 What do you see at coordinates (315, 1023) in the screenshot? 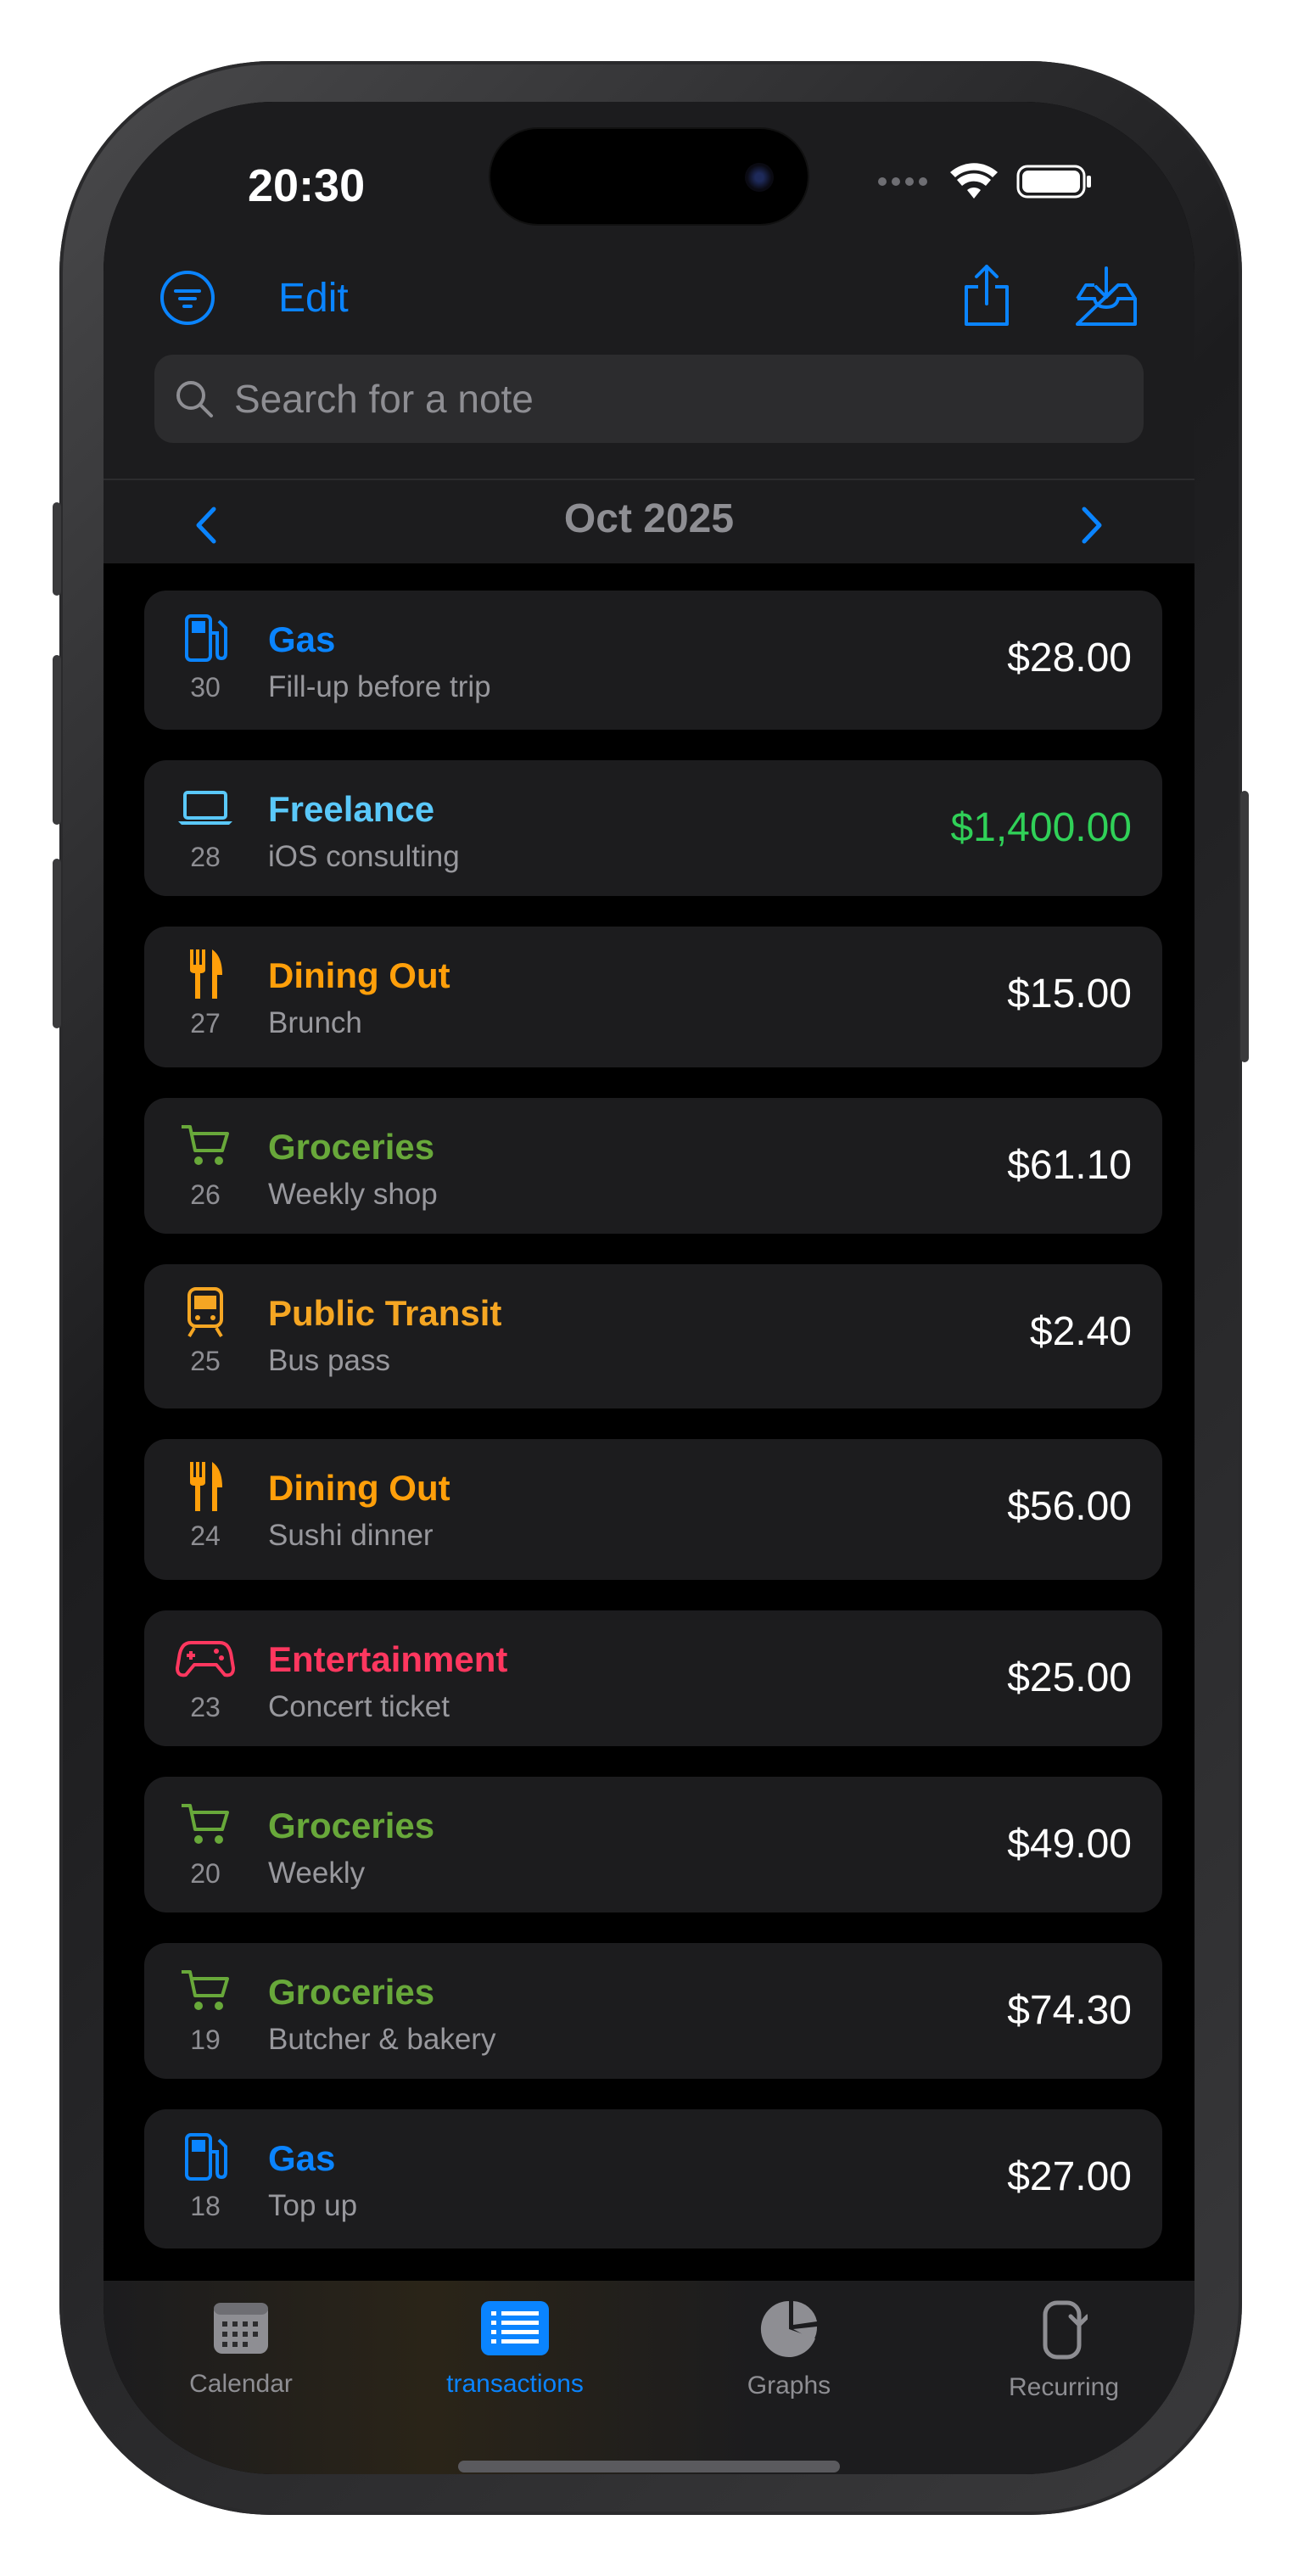
I see `transaction-note: Brunch` at bounding box center [315, 1023].